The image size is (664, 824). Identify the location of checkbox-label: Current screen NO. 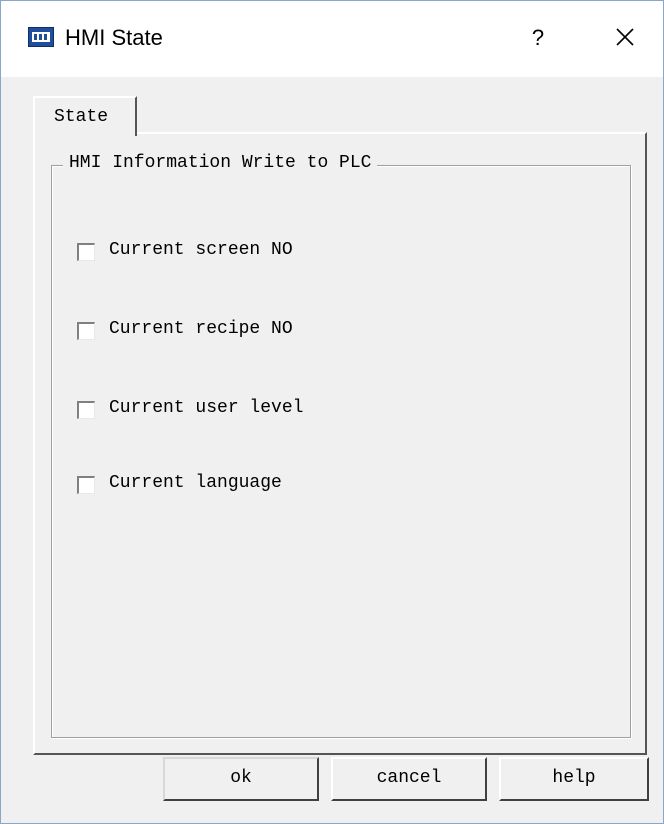
(201, 250).